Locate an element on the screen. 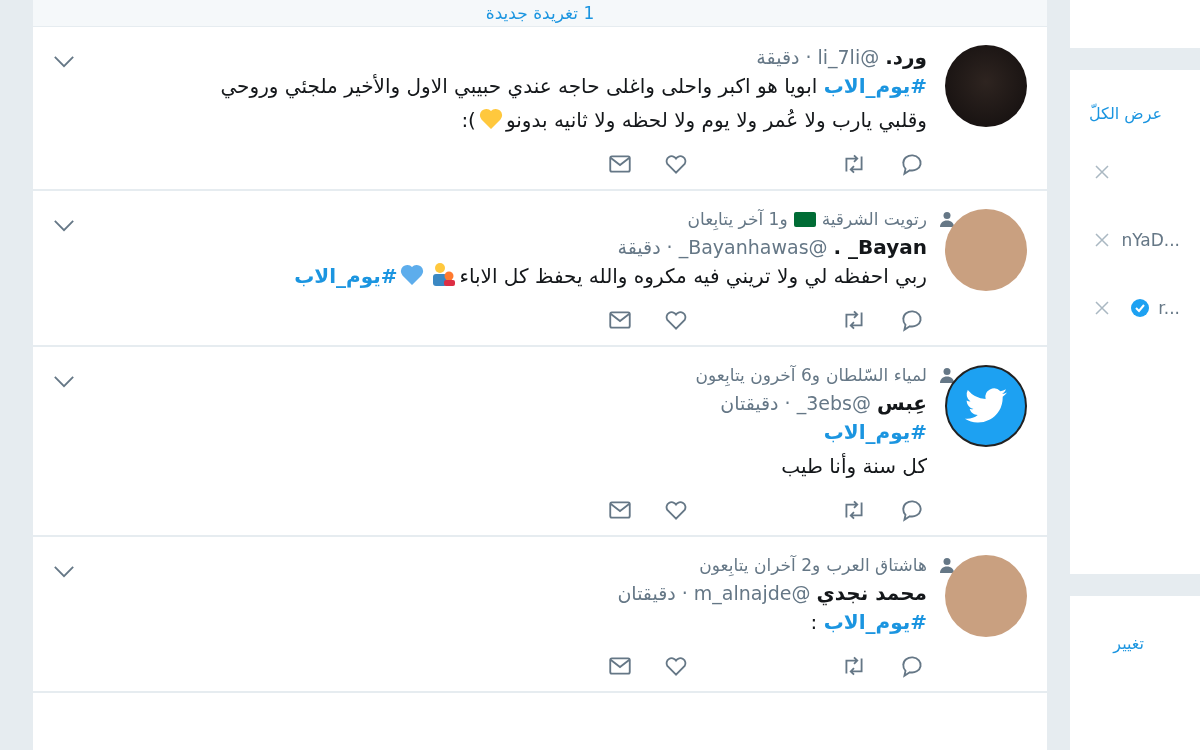  view-all-link: عرض الكلّ is located at coordinates (1126, 113).